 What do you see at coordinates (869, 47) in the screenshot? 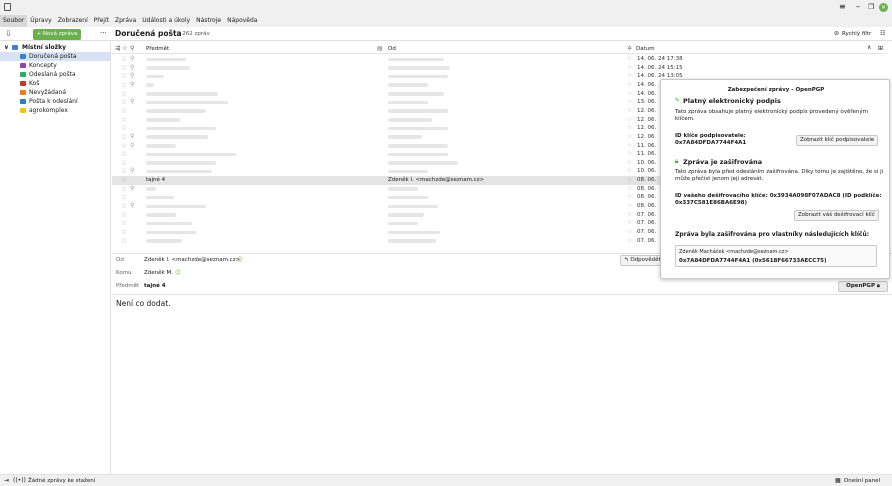
I see `sort-up-icon: ∧` at bounding box center [869, 47].